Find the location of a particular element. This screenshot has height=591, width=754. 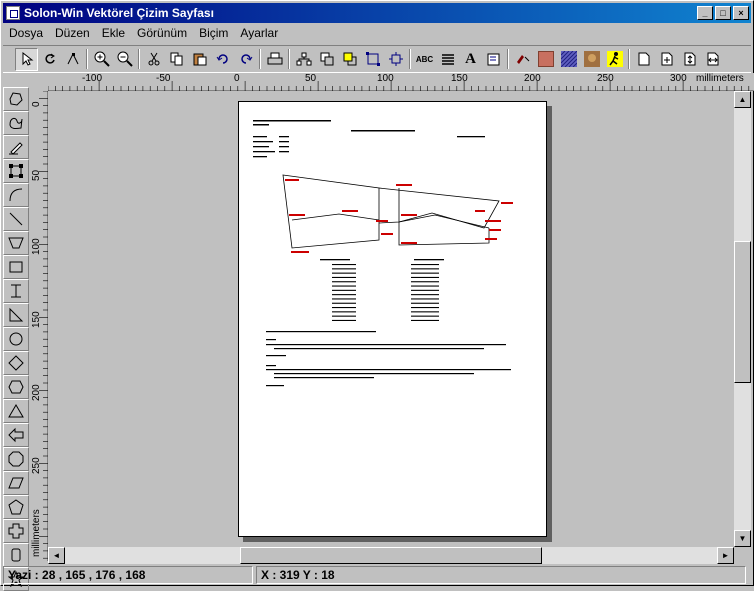

vertical-ruler: 0 50 100 150 200 250 millimeters is located at coordinates (39, 325).